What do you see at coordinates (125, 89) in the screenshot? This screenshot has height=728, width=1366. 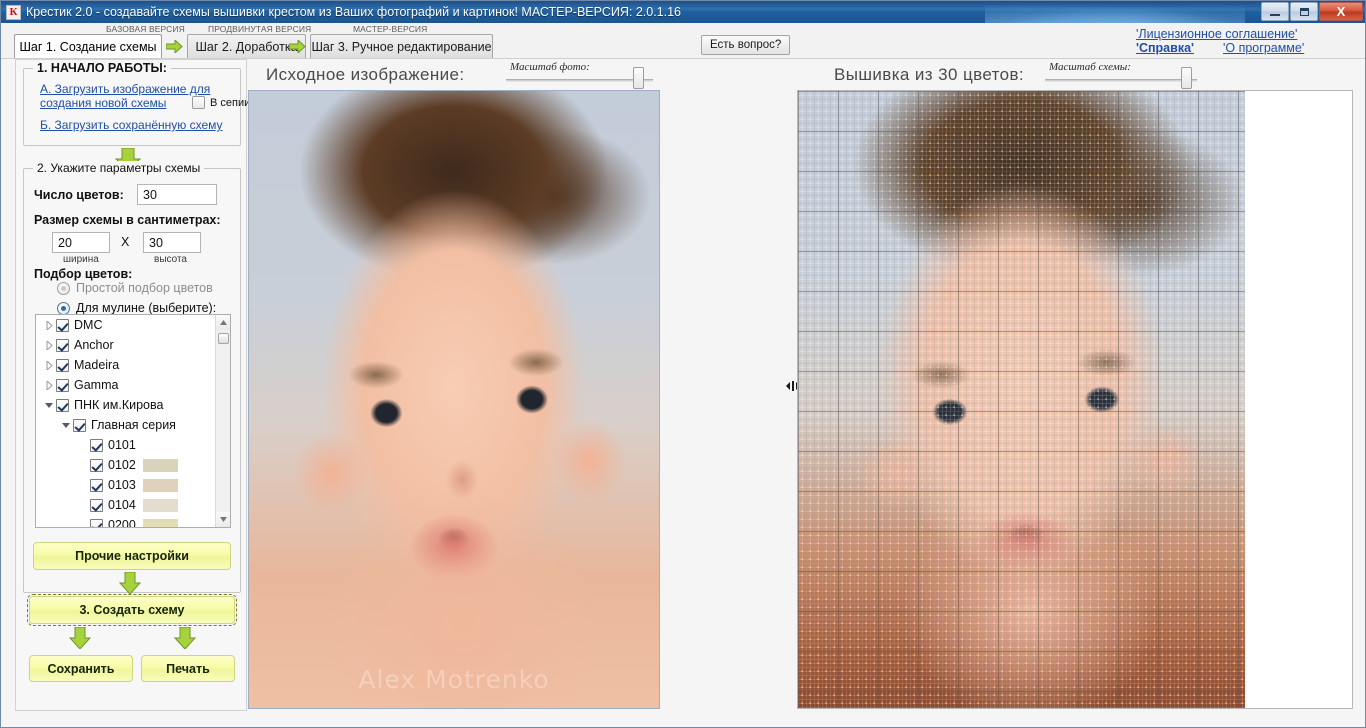 I see `link-load-image-line1: А. Загрузить изображение для` at bounding box center [125, 89].